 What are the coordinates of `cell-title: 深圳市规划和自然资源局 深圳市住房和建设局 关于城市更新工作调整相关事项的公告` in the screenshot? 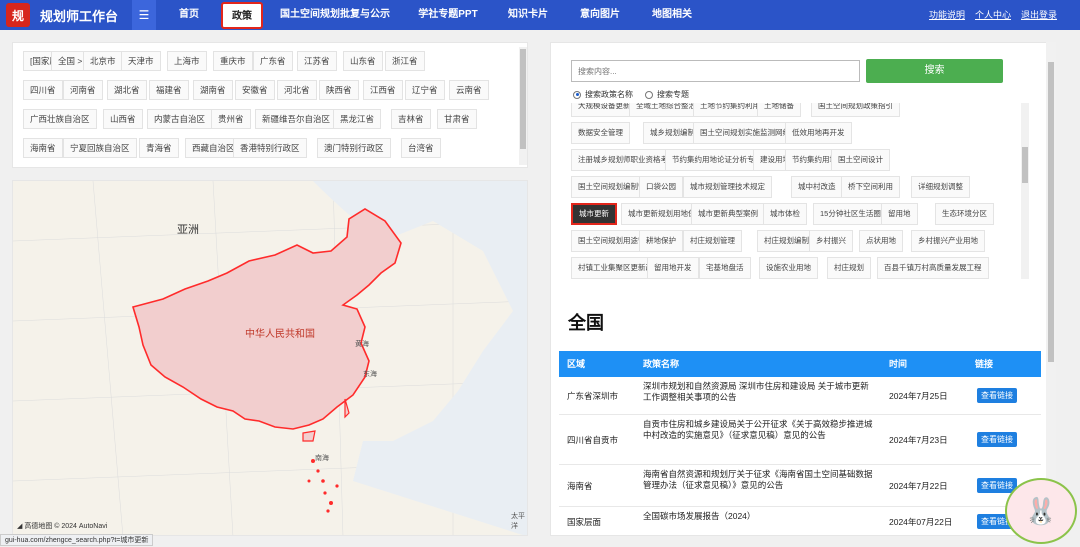 It's located at (759, 392).